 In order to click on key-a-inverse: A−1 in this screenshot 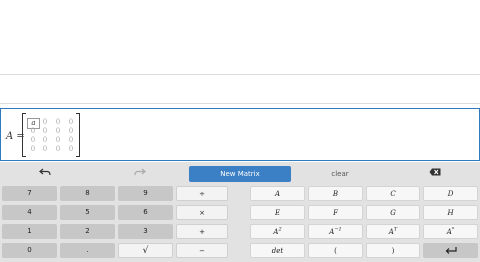, I will do `click(335, 231)`.